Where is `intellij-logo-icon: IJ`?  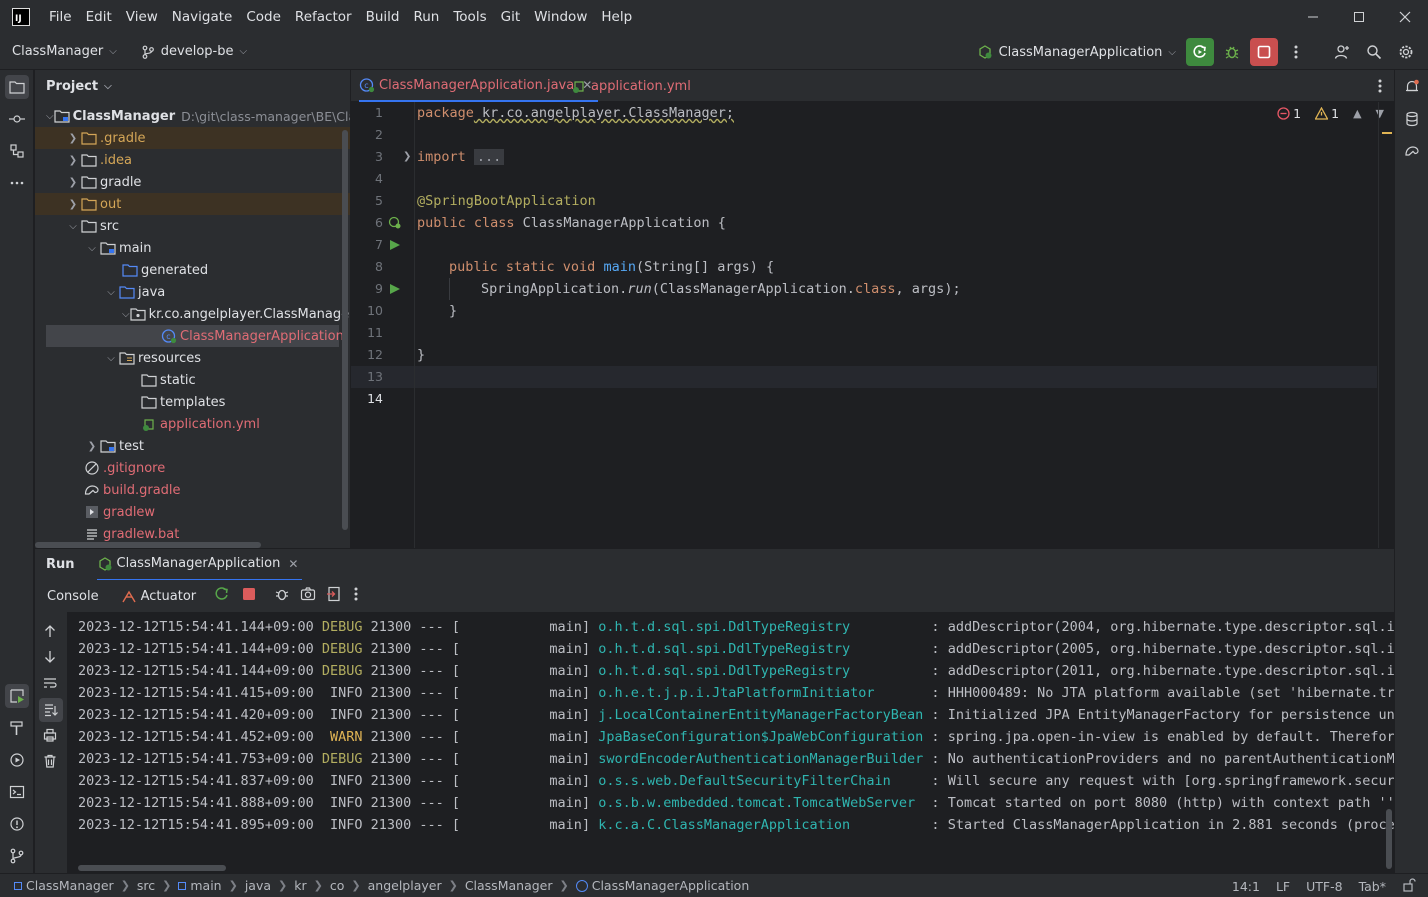
intellij-logo-icon: IJ is located at coordinates (21, 17).